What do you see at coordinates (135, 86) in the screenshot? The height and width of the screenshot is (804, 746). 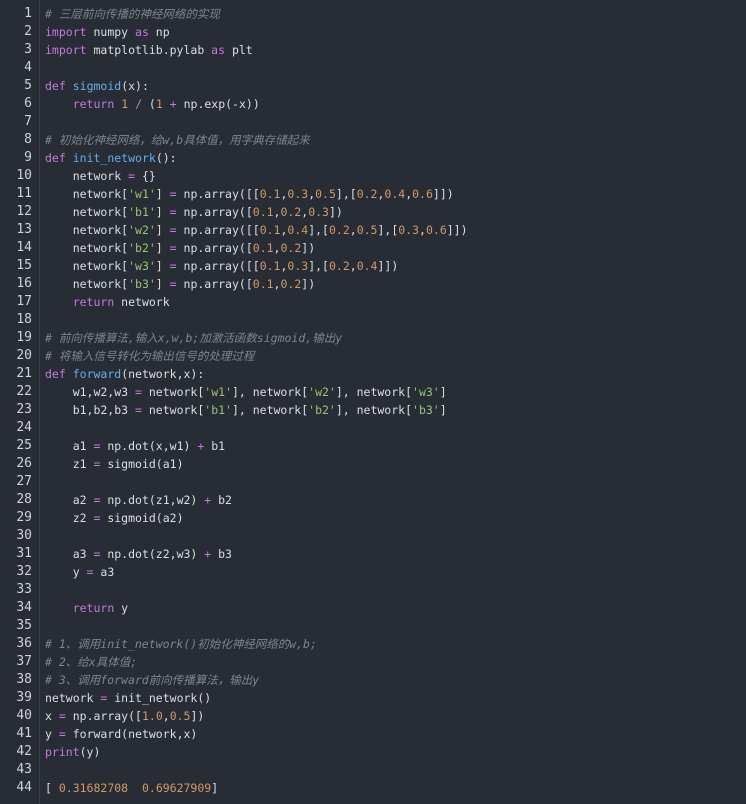 I see `code-token: (x):` at bounding box center [135, 86].